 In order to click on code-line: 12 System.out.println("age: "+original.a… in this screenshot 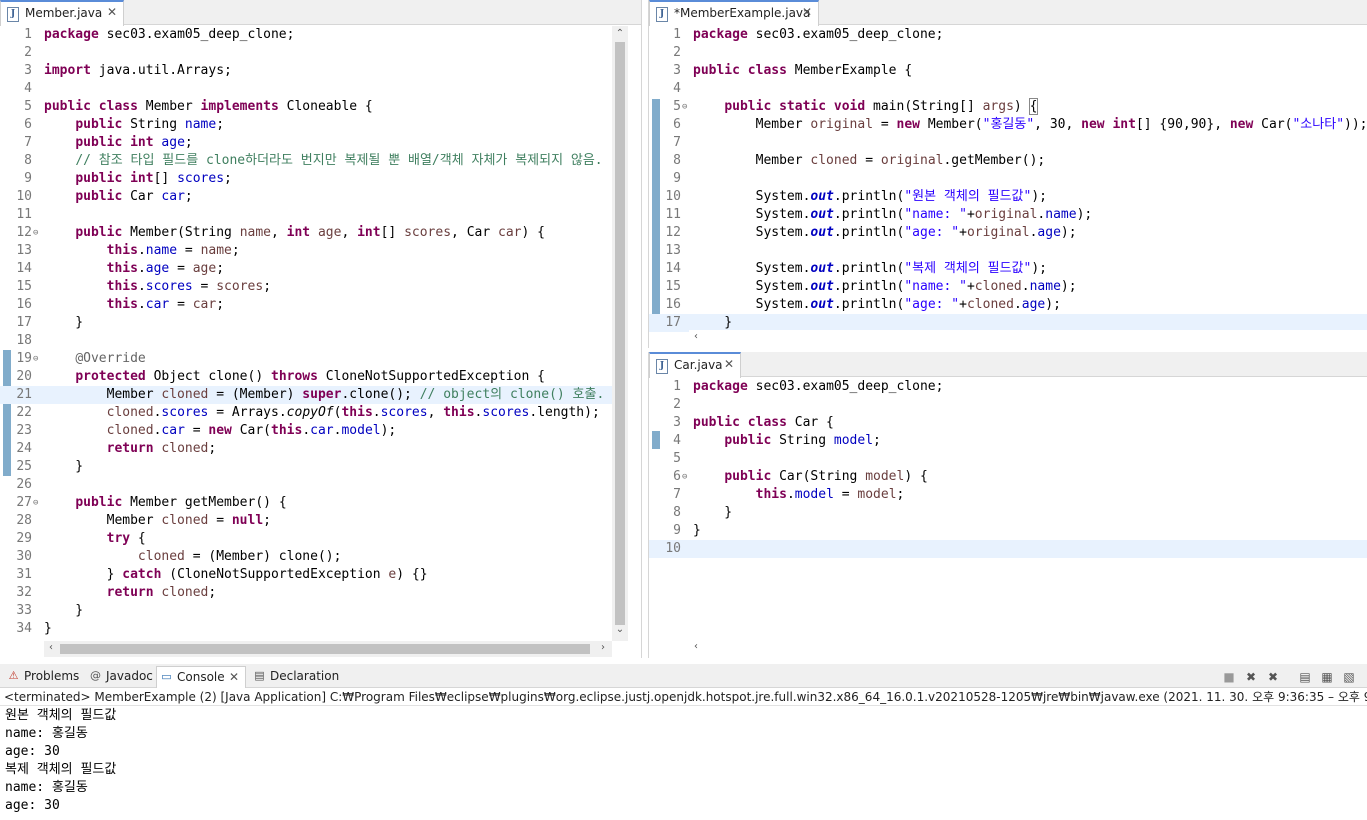, I will do `click(1008, 233)`.